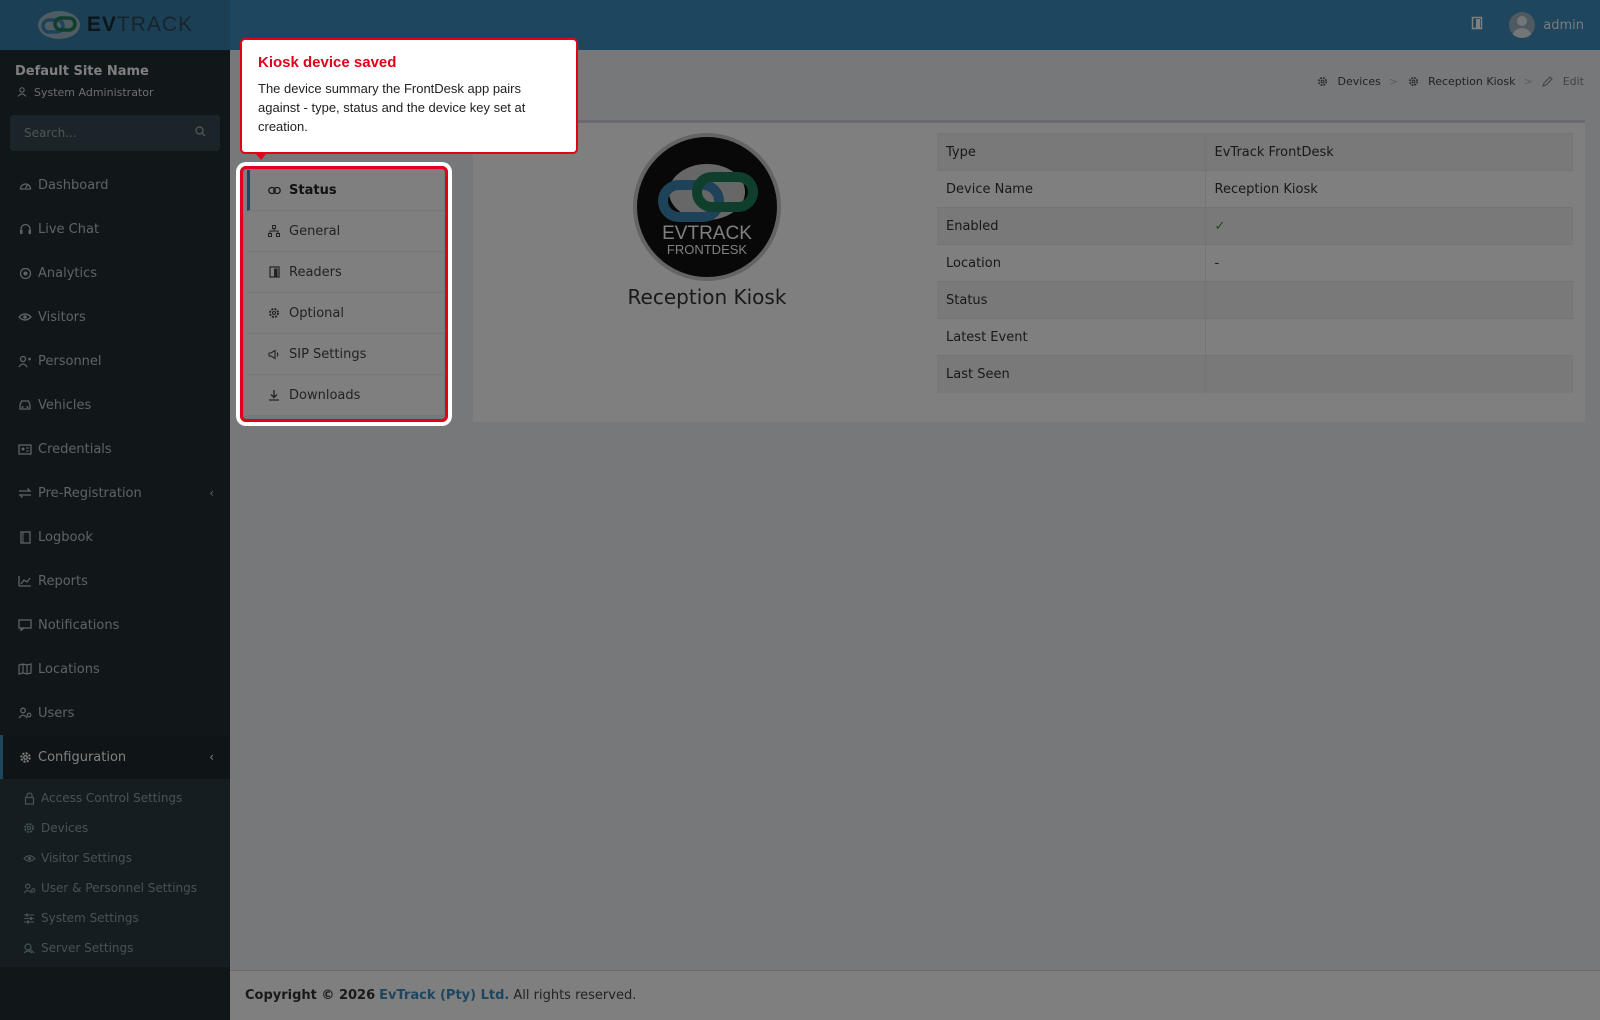  Describe the element at coordinates (69, 229) in the screenshot. I see `sidebar-item-label: Live Chat` at that location.